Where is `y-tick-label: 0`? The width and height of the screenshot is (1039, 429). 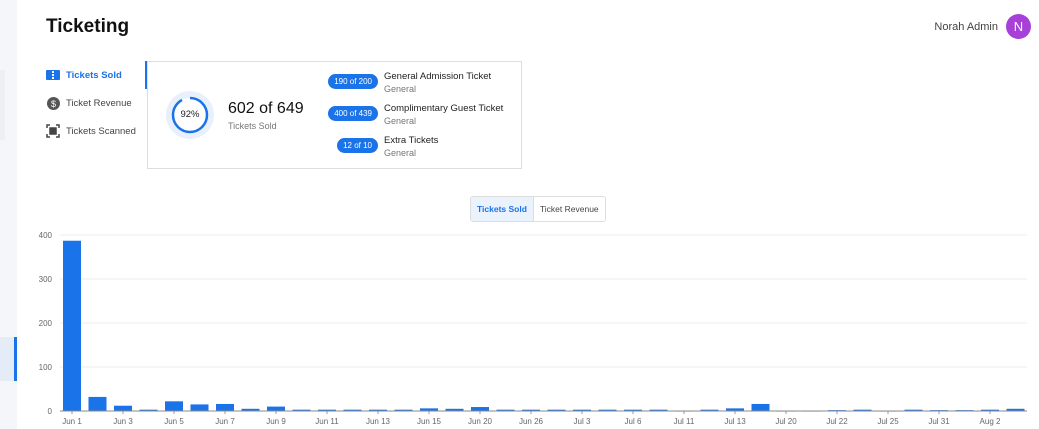
y-tick-label: 0 is located at coordinates (50, 411).